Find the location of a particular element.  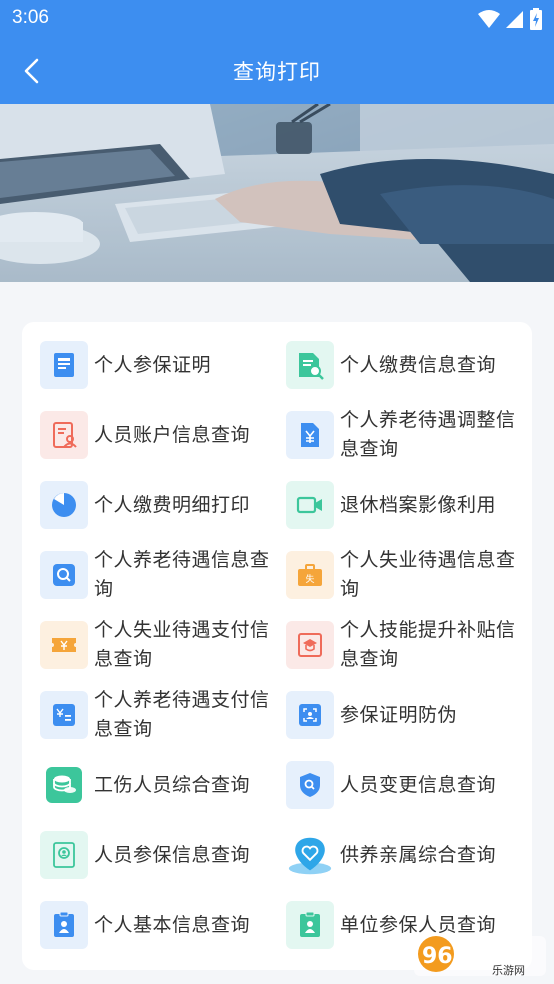

shield-search-icon is located at coordinates (310, 785).